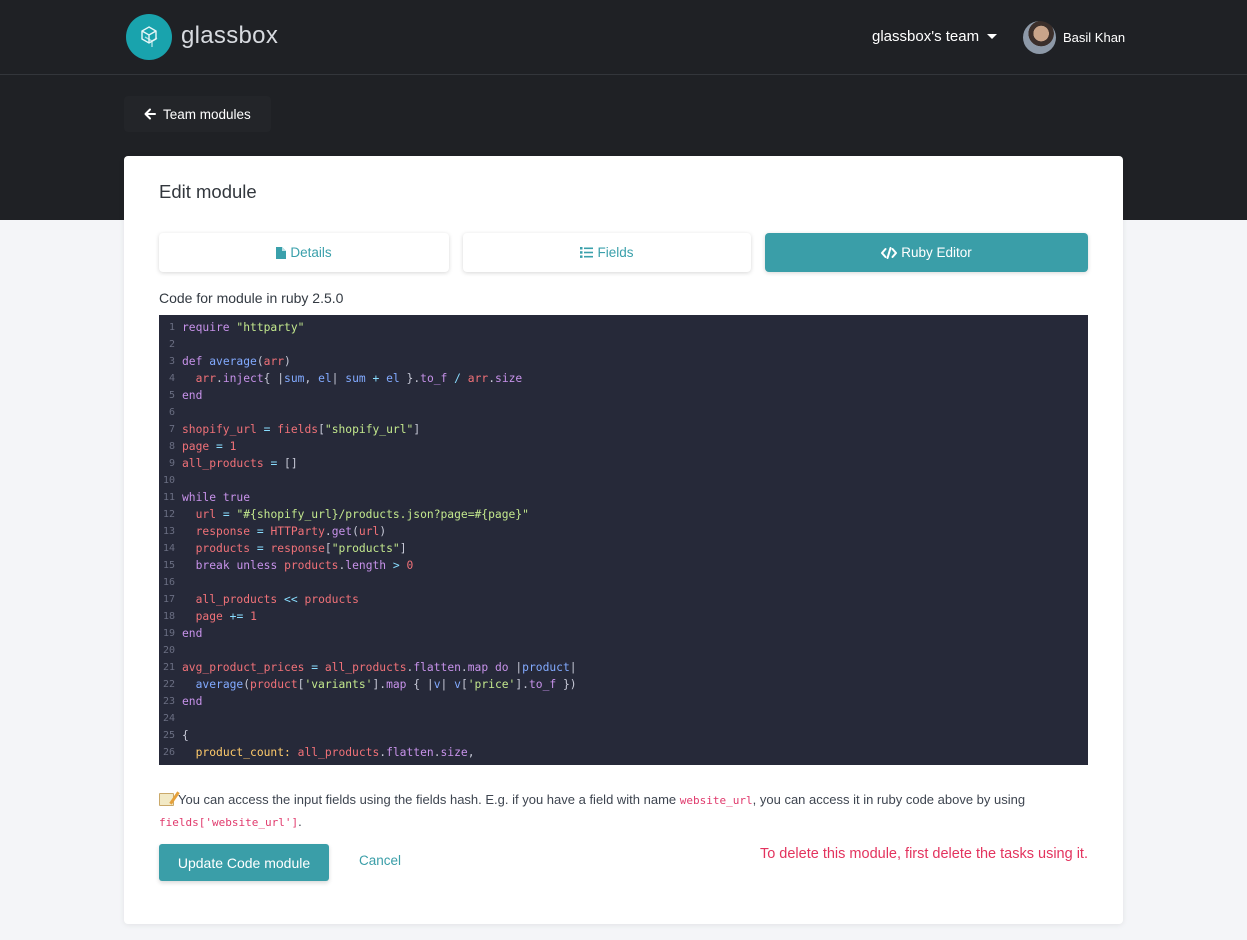  I want to click on line-number: 4, so click(171, 378).